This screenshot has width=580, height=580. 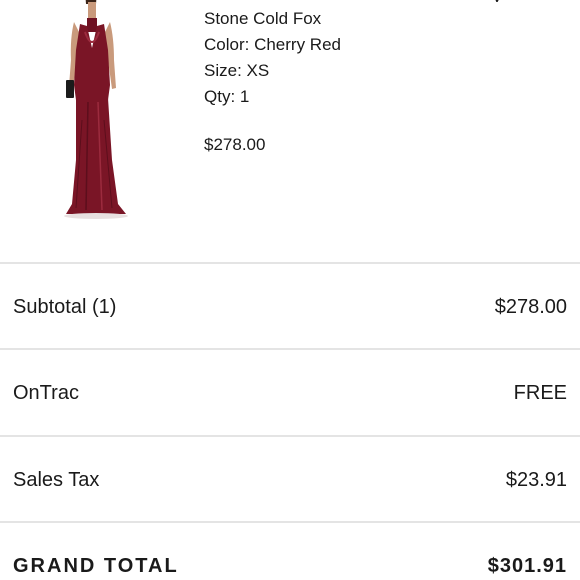 I want to click on product-price: $278.00, so click(x=235, y=144).